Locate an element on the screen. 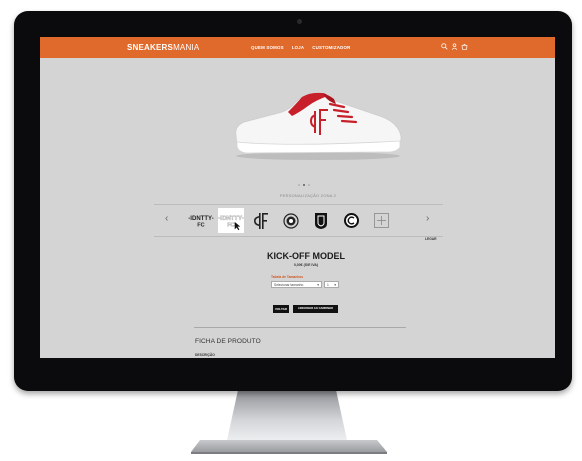  nav-link-loja: LOJA is located at coordinates (298, 47).